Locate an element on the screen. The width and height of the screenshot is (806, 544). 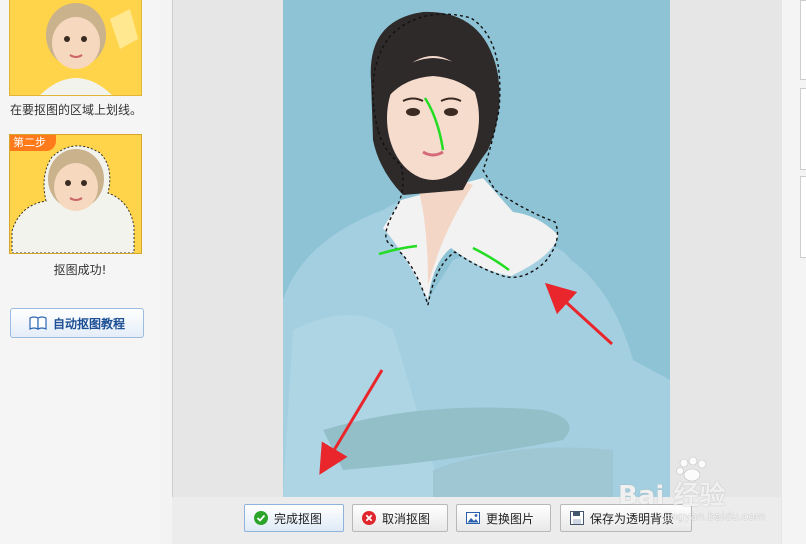
right-panel-edge is located at coordinates (794, 272).